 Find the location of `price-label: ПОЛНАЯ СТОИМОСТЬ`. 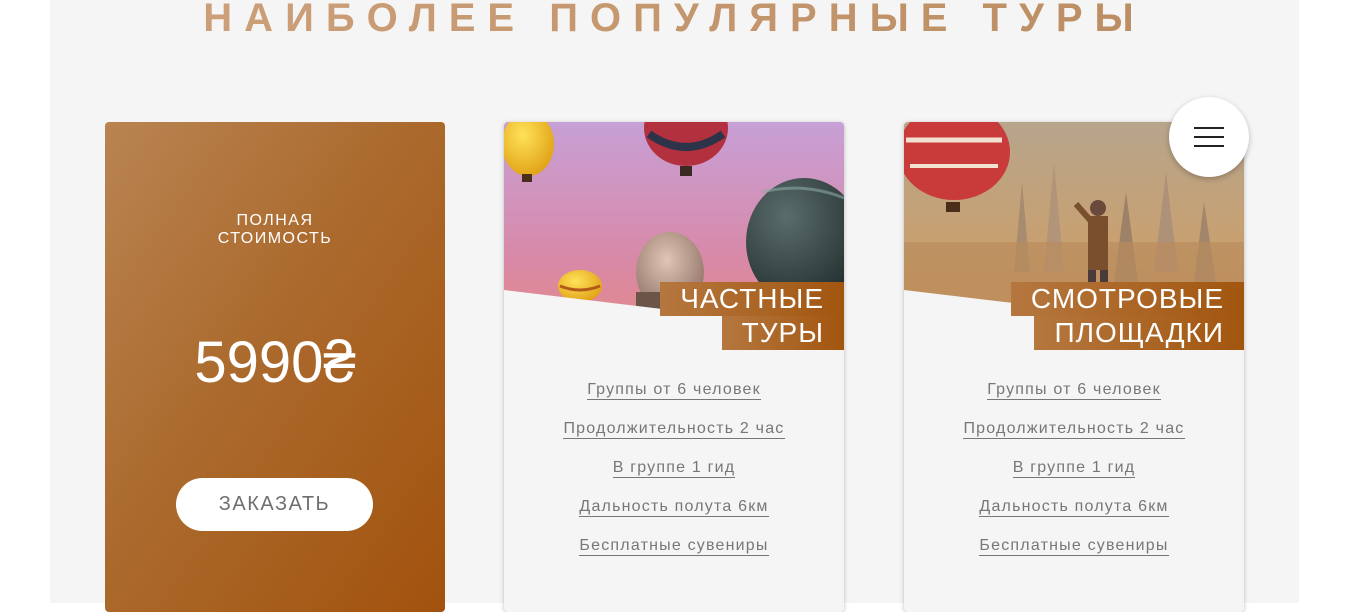

price-label: ПОЛНАЯ СТОИМОСТЬ is located at coordinates (275, 230).